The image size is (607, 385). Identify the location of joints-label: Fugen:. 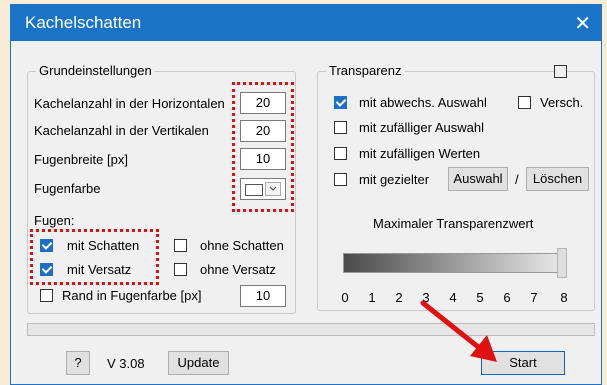
(54, 220).